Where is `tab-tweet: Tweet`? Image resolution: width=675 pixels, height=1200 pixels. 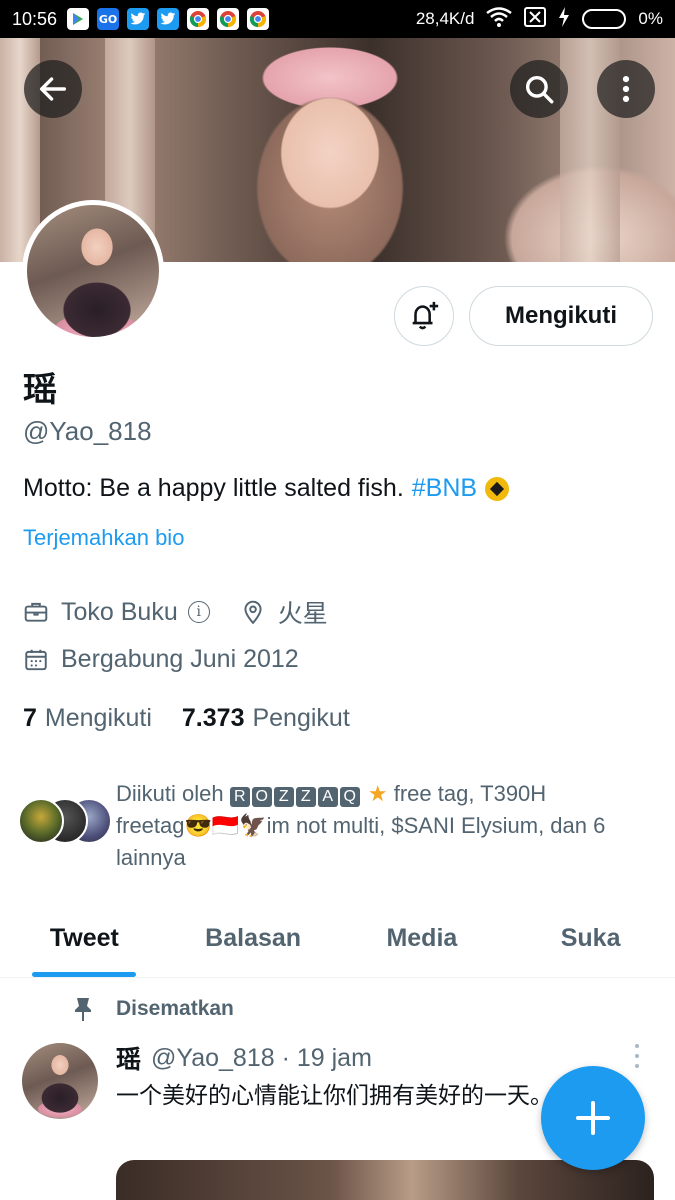 tab-tweet: Tweet is located at coordinates (84, 938).